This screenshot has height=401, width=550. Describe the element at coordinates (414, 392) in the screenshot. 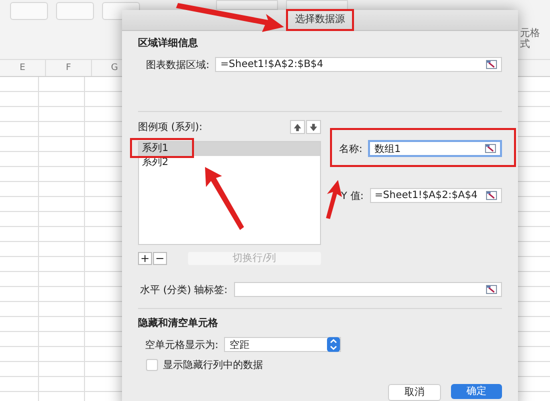

I see `cancel-button: 取消` at that location.